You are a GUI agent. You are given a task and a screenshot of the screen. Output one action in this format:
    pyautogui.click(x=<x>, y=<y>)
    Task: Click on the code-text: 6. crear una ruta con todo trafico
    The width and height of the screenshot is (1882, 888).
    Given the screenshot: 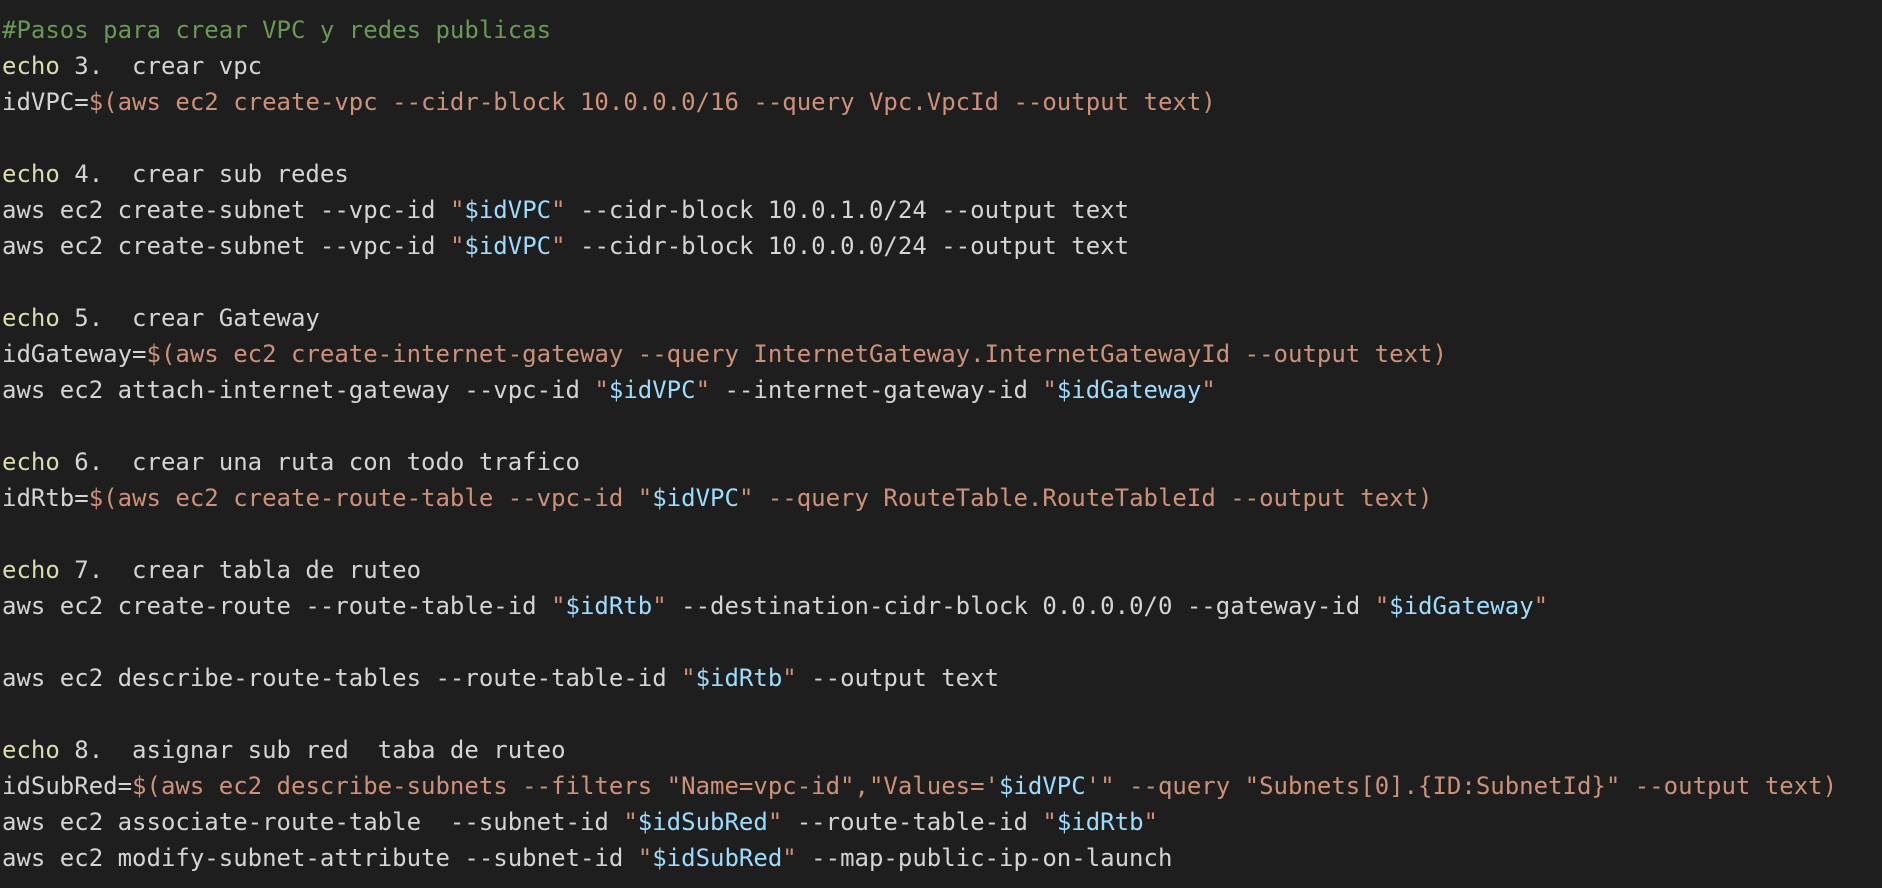 What is the action you would take?
    pyautogui.click(x=319, y=462)
    